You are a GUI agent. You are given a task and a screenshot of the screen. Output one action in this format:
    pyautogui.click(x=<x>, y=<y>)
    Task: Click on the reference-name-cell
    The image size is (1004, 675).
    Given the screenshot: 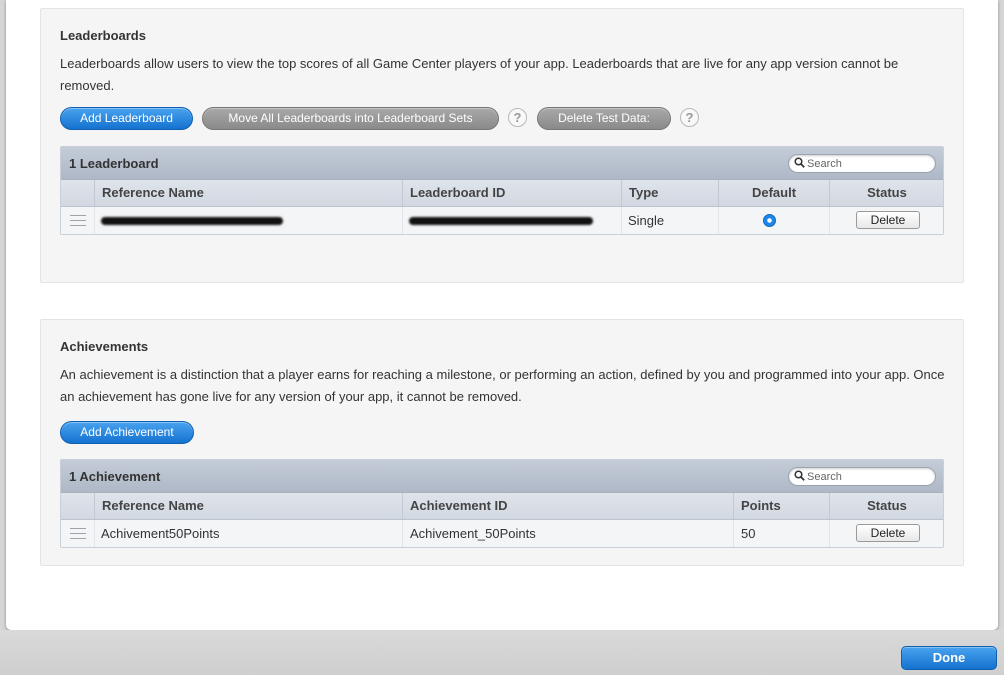 What is the action you would take?
    pyautogui.click(x=248, y=220)
    